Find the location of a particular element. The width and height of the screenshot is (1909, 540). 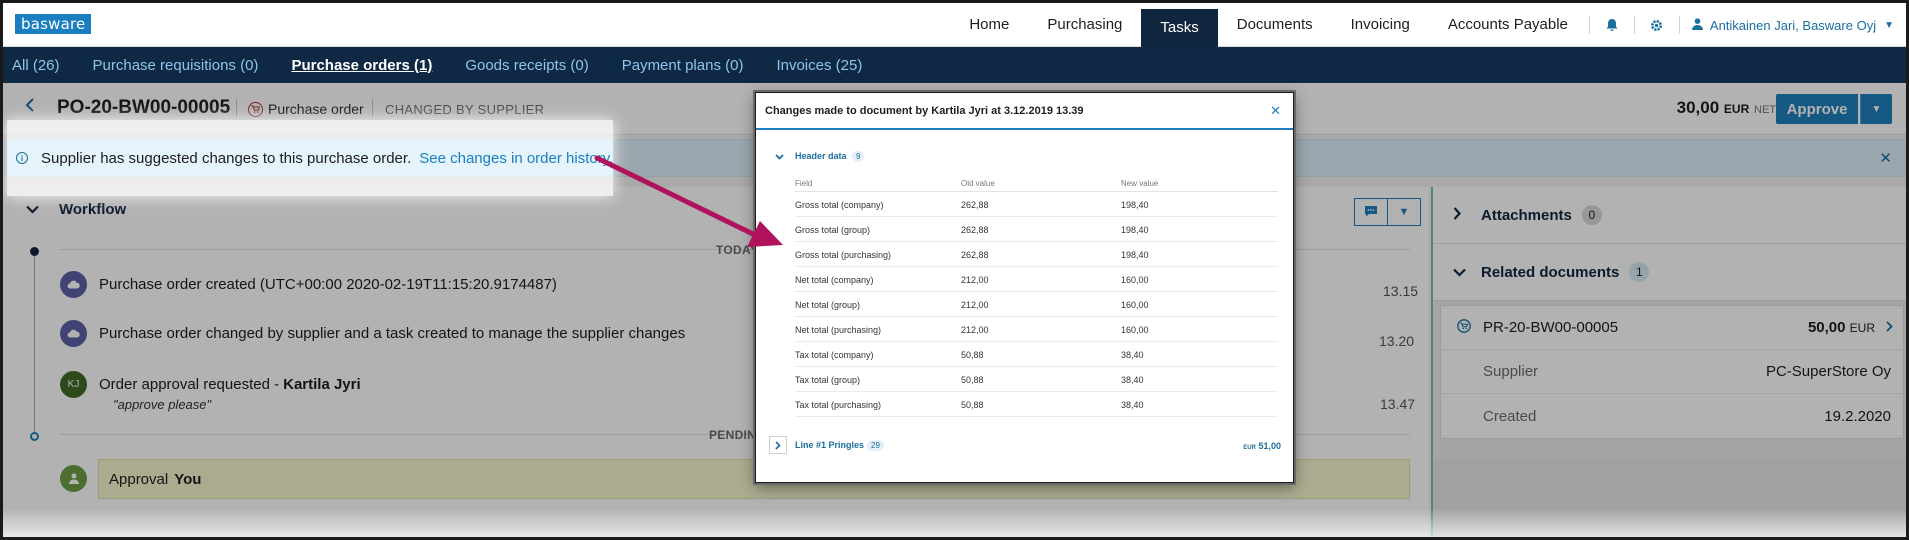

nav-tasks: Tasks is located at coordinates (1179, 28).